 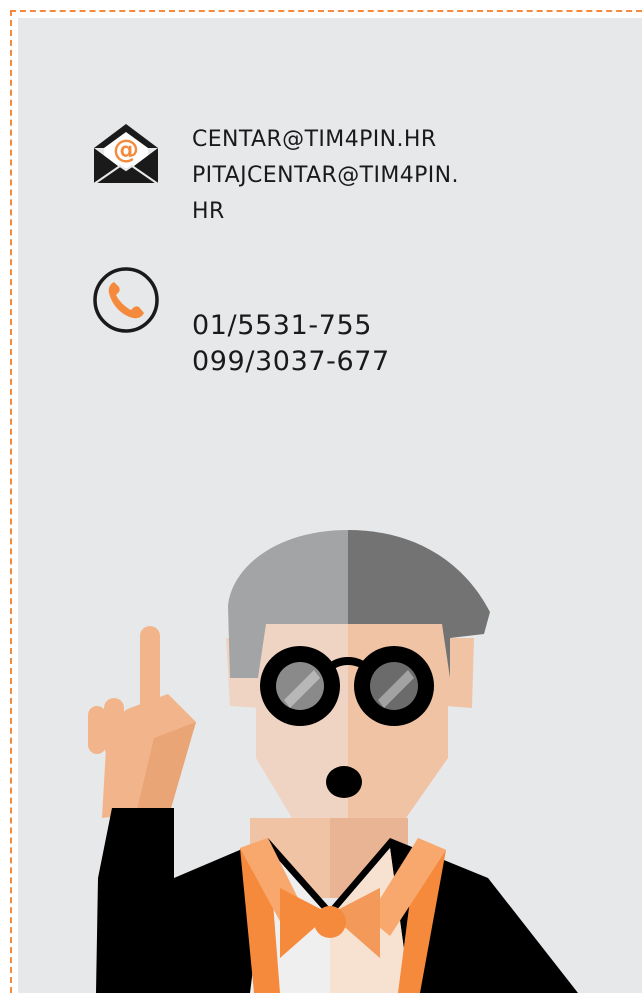 What do you see at coordinates (326, 11) in the screenshot?
I see `dashed-border-top` at bounding box center [326, 11].